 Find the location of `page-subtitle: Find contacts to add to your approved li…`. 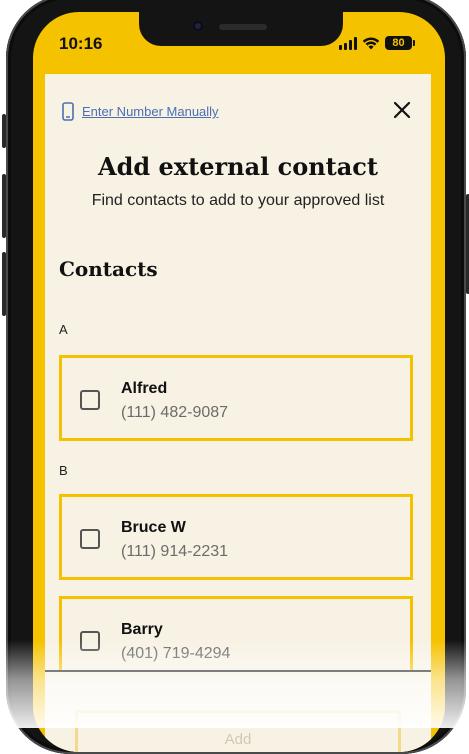

page-subtitle: Find contacts to add to your approved li… is located at coordinates (238, 200).